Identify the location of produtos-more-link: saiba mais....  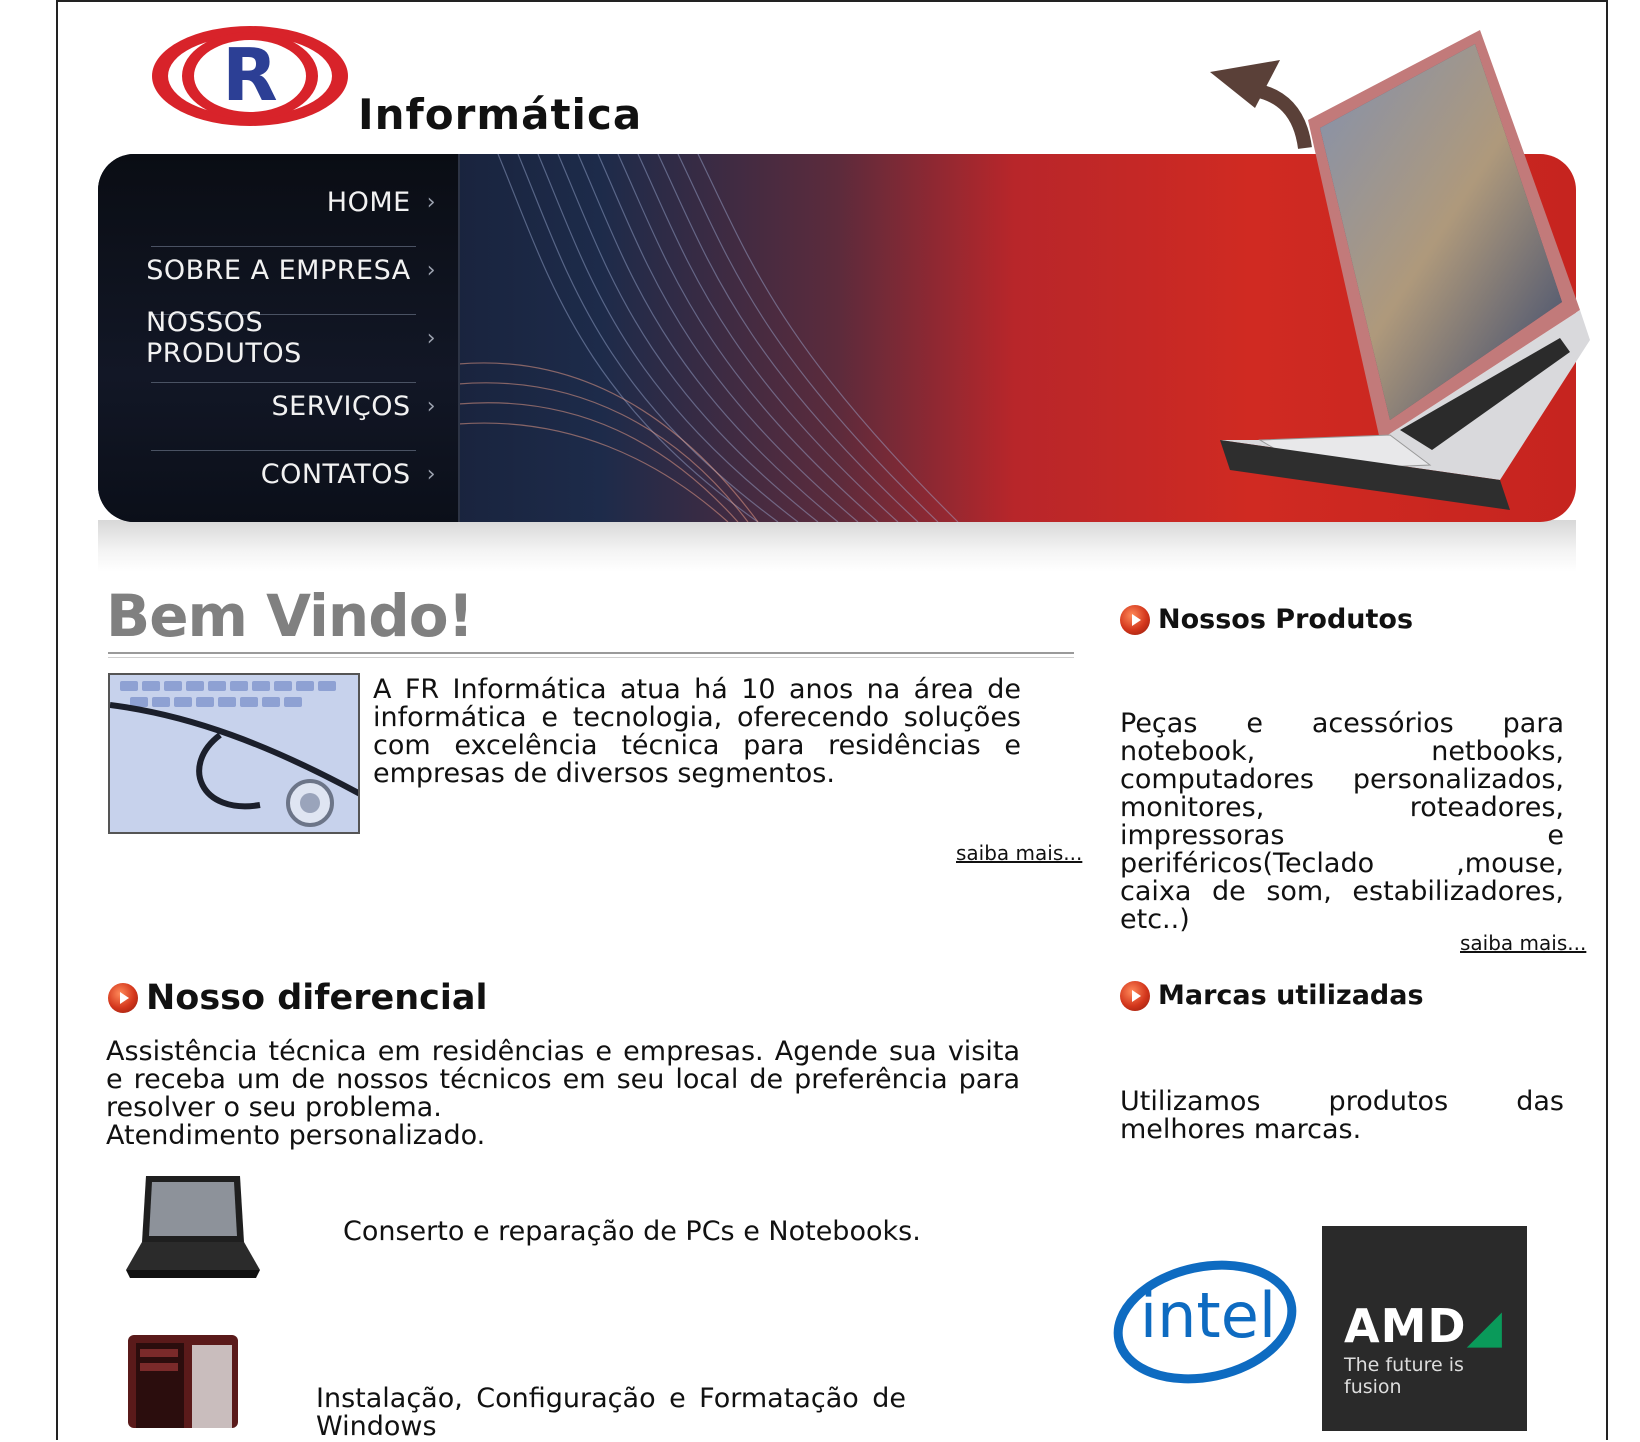
(1523, 943).